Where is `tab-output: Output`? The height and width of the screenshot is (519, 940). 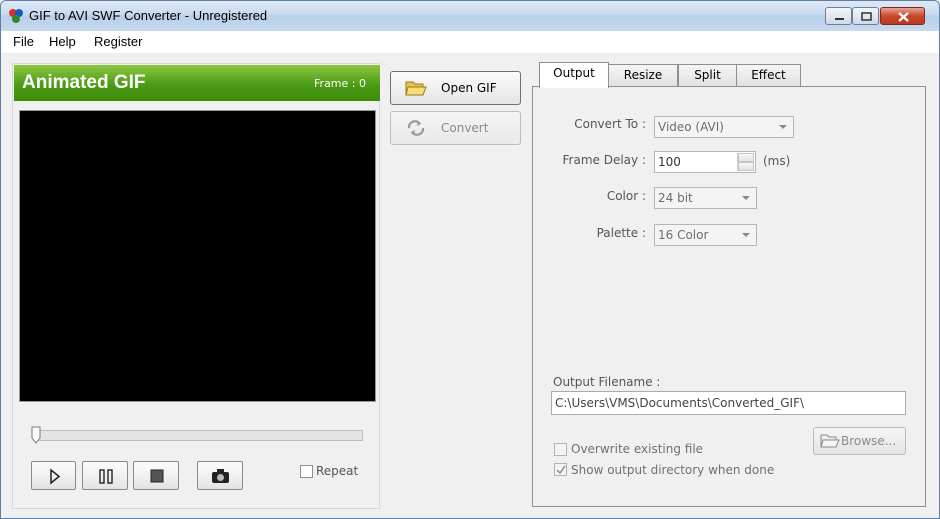 tab-output: Output is located at coordinates (574, 75).